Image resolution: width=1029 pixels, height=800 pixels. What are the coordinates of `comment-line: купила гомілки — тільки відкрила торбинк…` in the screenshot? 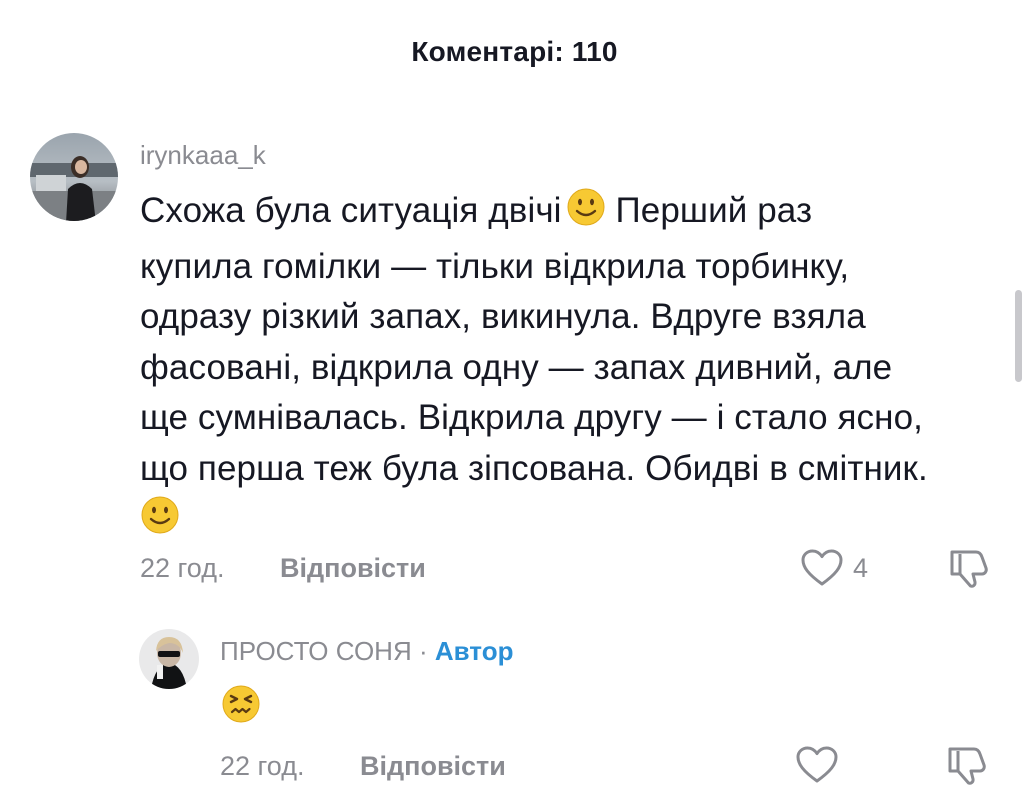 It's located at (495, 266).